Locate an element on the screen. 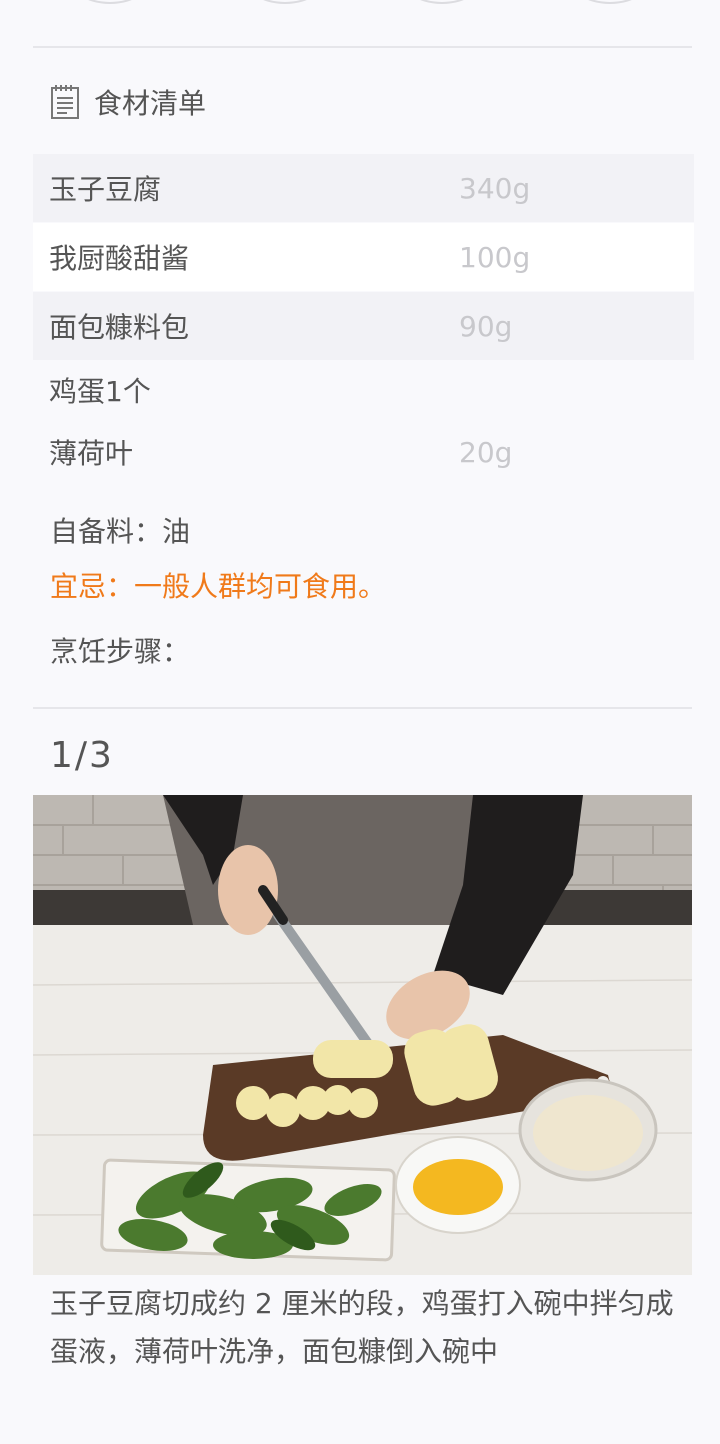 The image size is (720, 1444). ingredient-name: 我厨酸甜酱 is located at coordinates (119, 258).